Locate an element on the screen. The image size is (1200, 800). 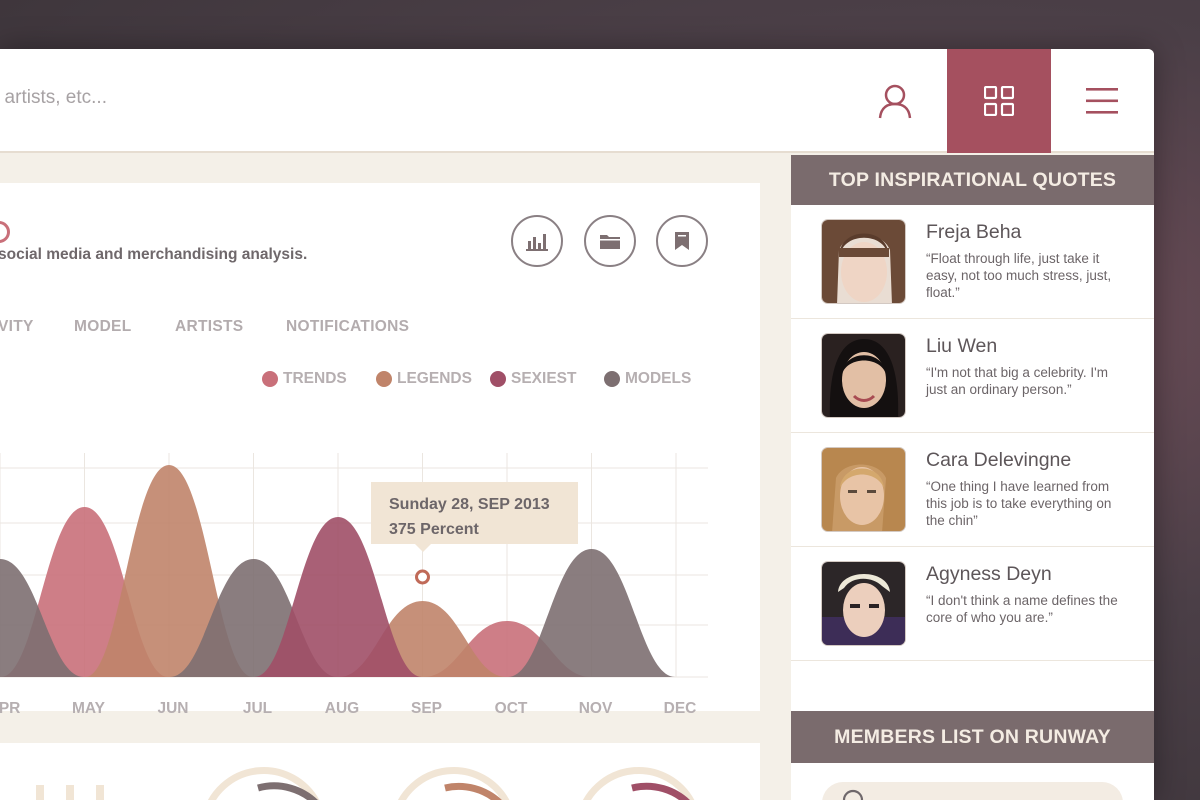
user-icon is located at coordinates (895, 101).